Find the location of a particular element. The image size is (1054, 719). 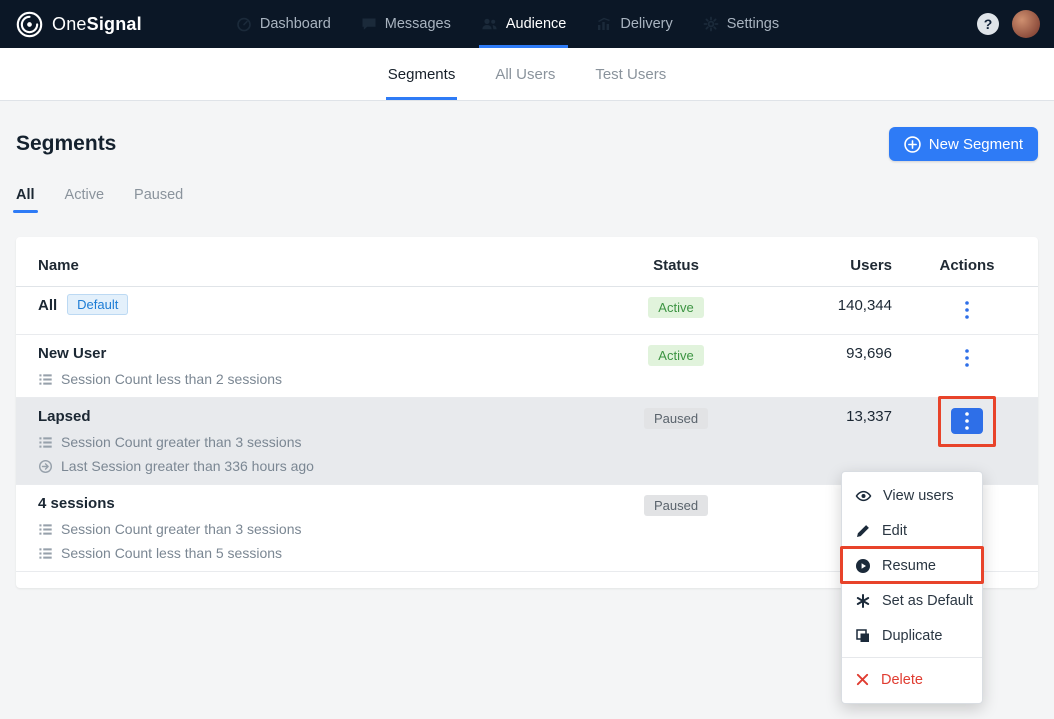

tab-all-users: All Users is located at coordinates (525, 74).